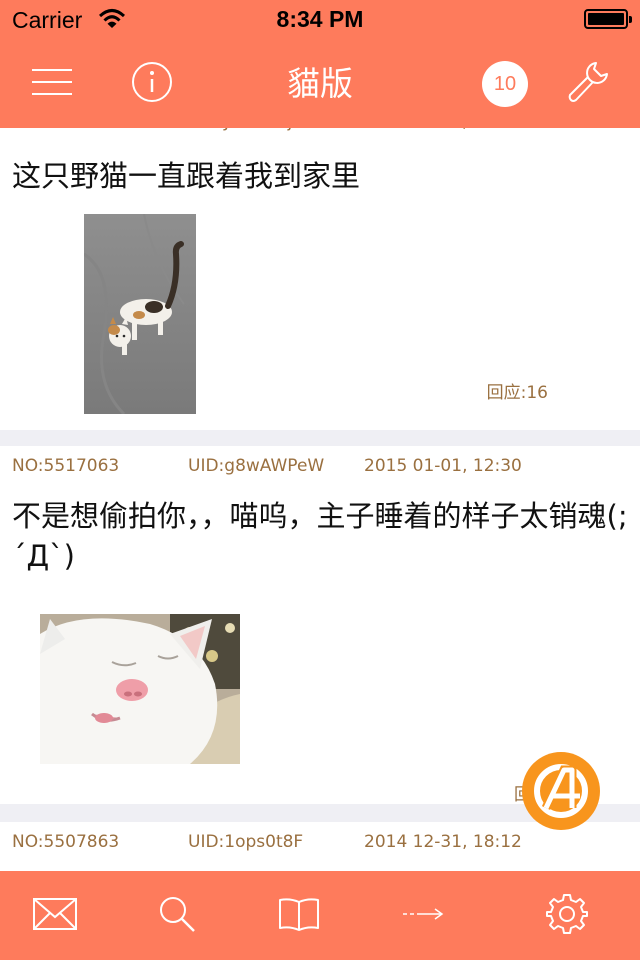 This screenshot has height=960, width=640. Describe the element at coordinates (246, 842) in the screenshot. I see `post-uid: UID:1ops0t8F` at that location.